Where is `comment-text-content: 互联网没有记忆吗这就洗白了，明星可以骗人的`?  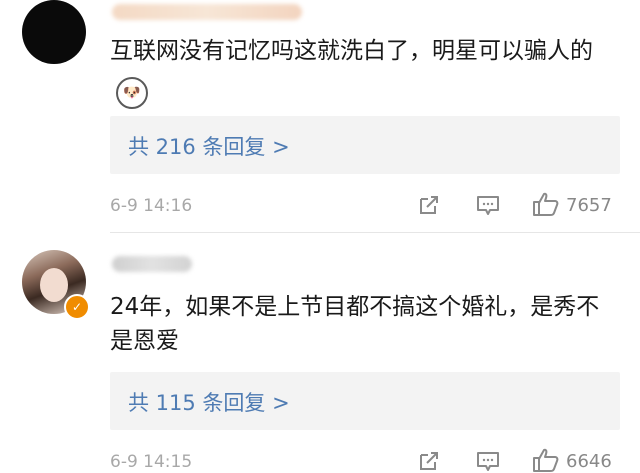 comment-text-content: 互联网没有记忆吗这就洗白了，明星可以骗人的 is located at coordinates (351, 51).